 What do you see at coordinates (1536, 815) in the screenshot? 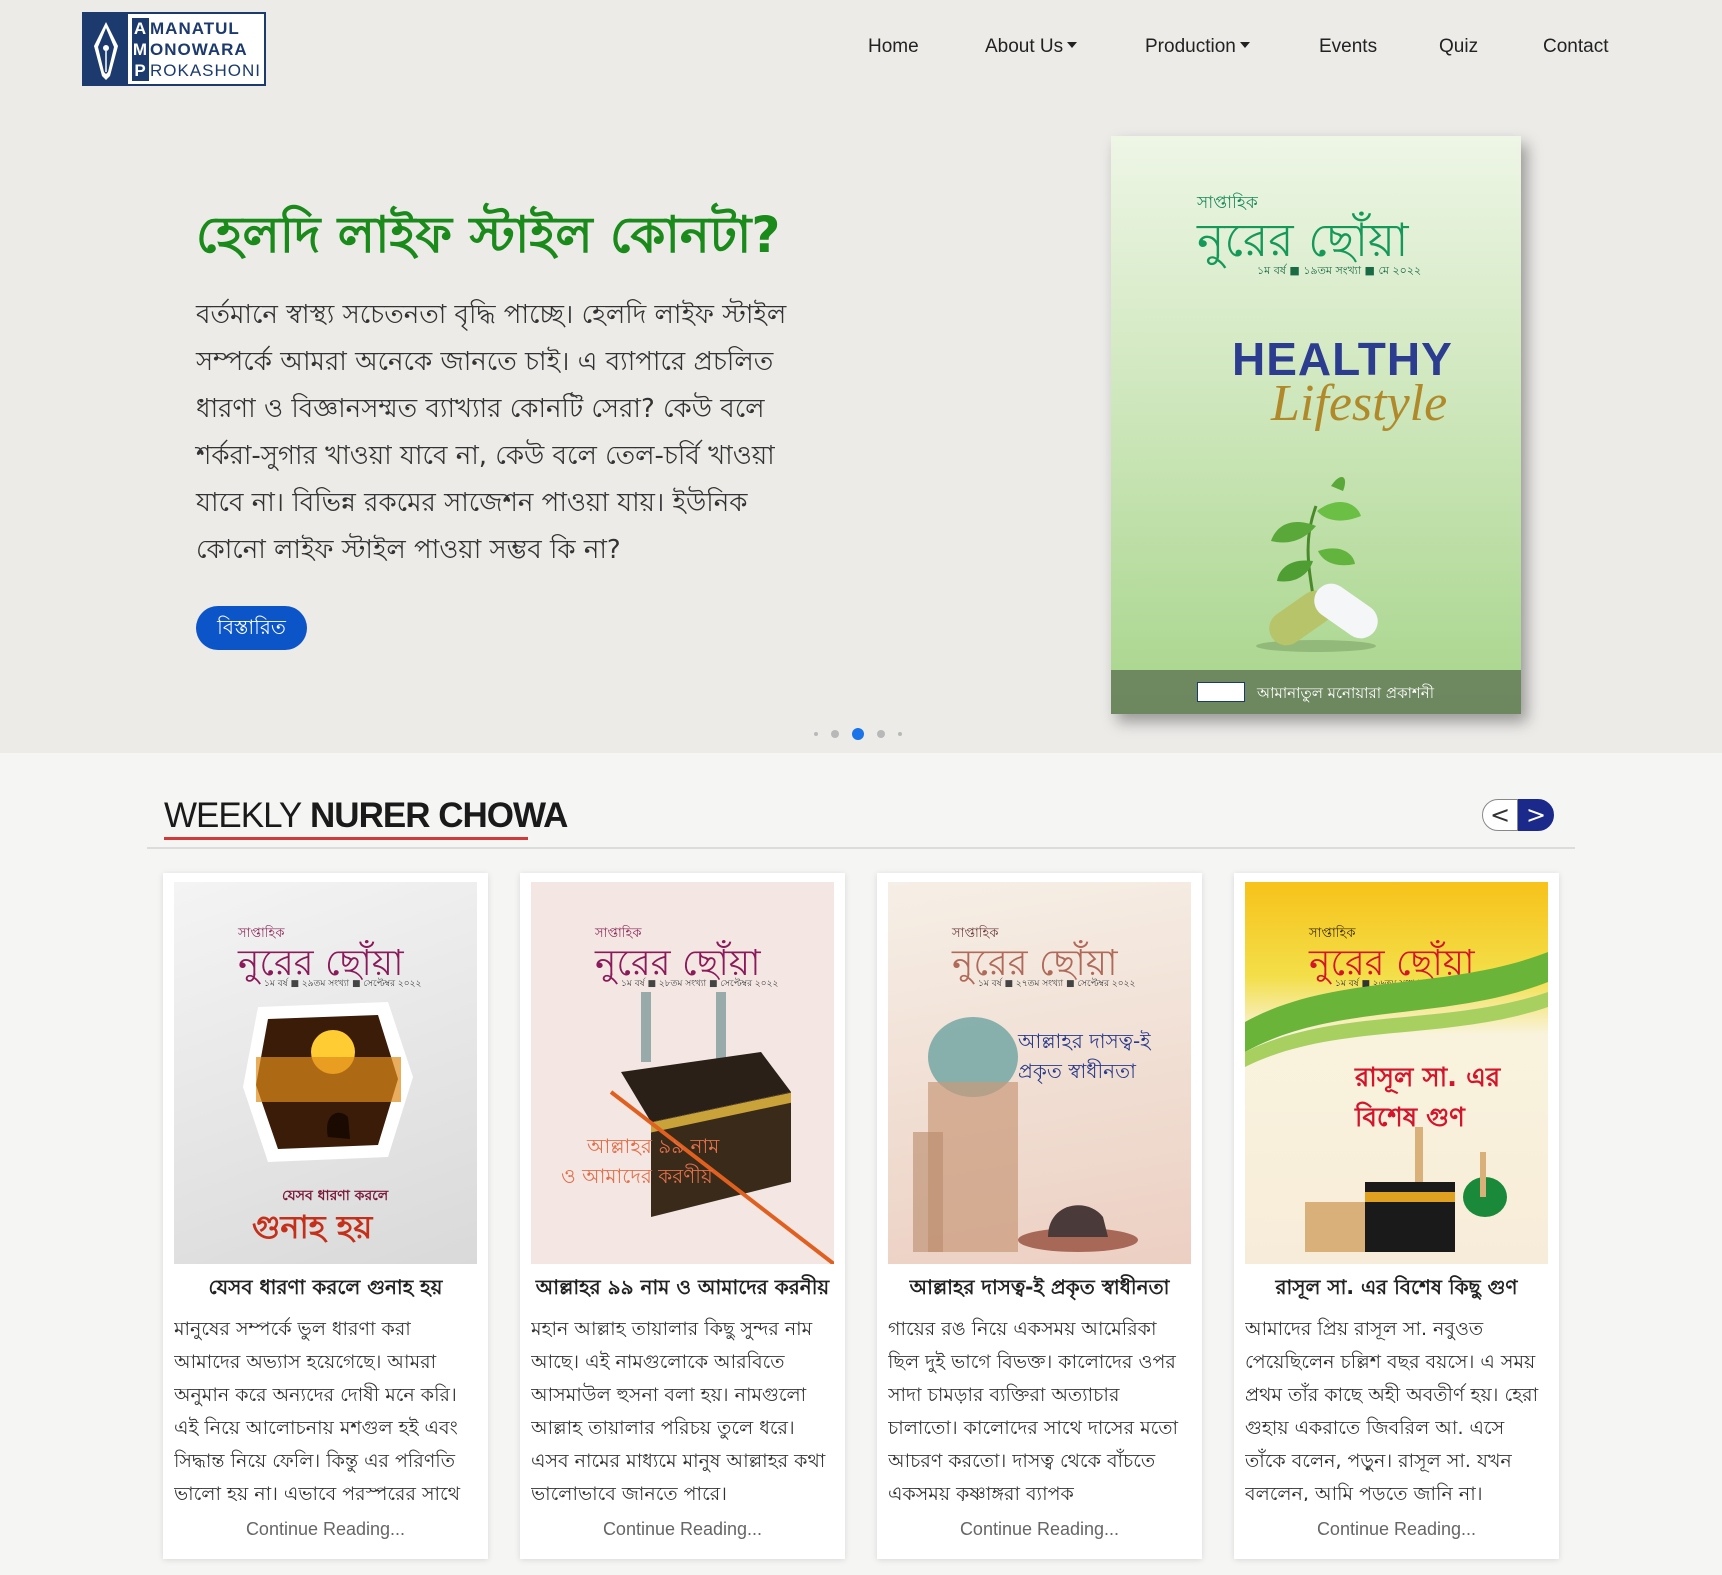
I see `slider-next-button: >` at bounding box center [1536, 815].